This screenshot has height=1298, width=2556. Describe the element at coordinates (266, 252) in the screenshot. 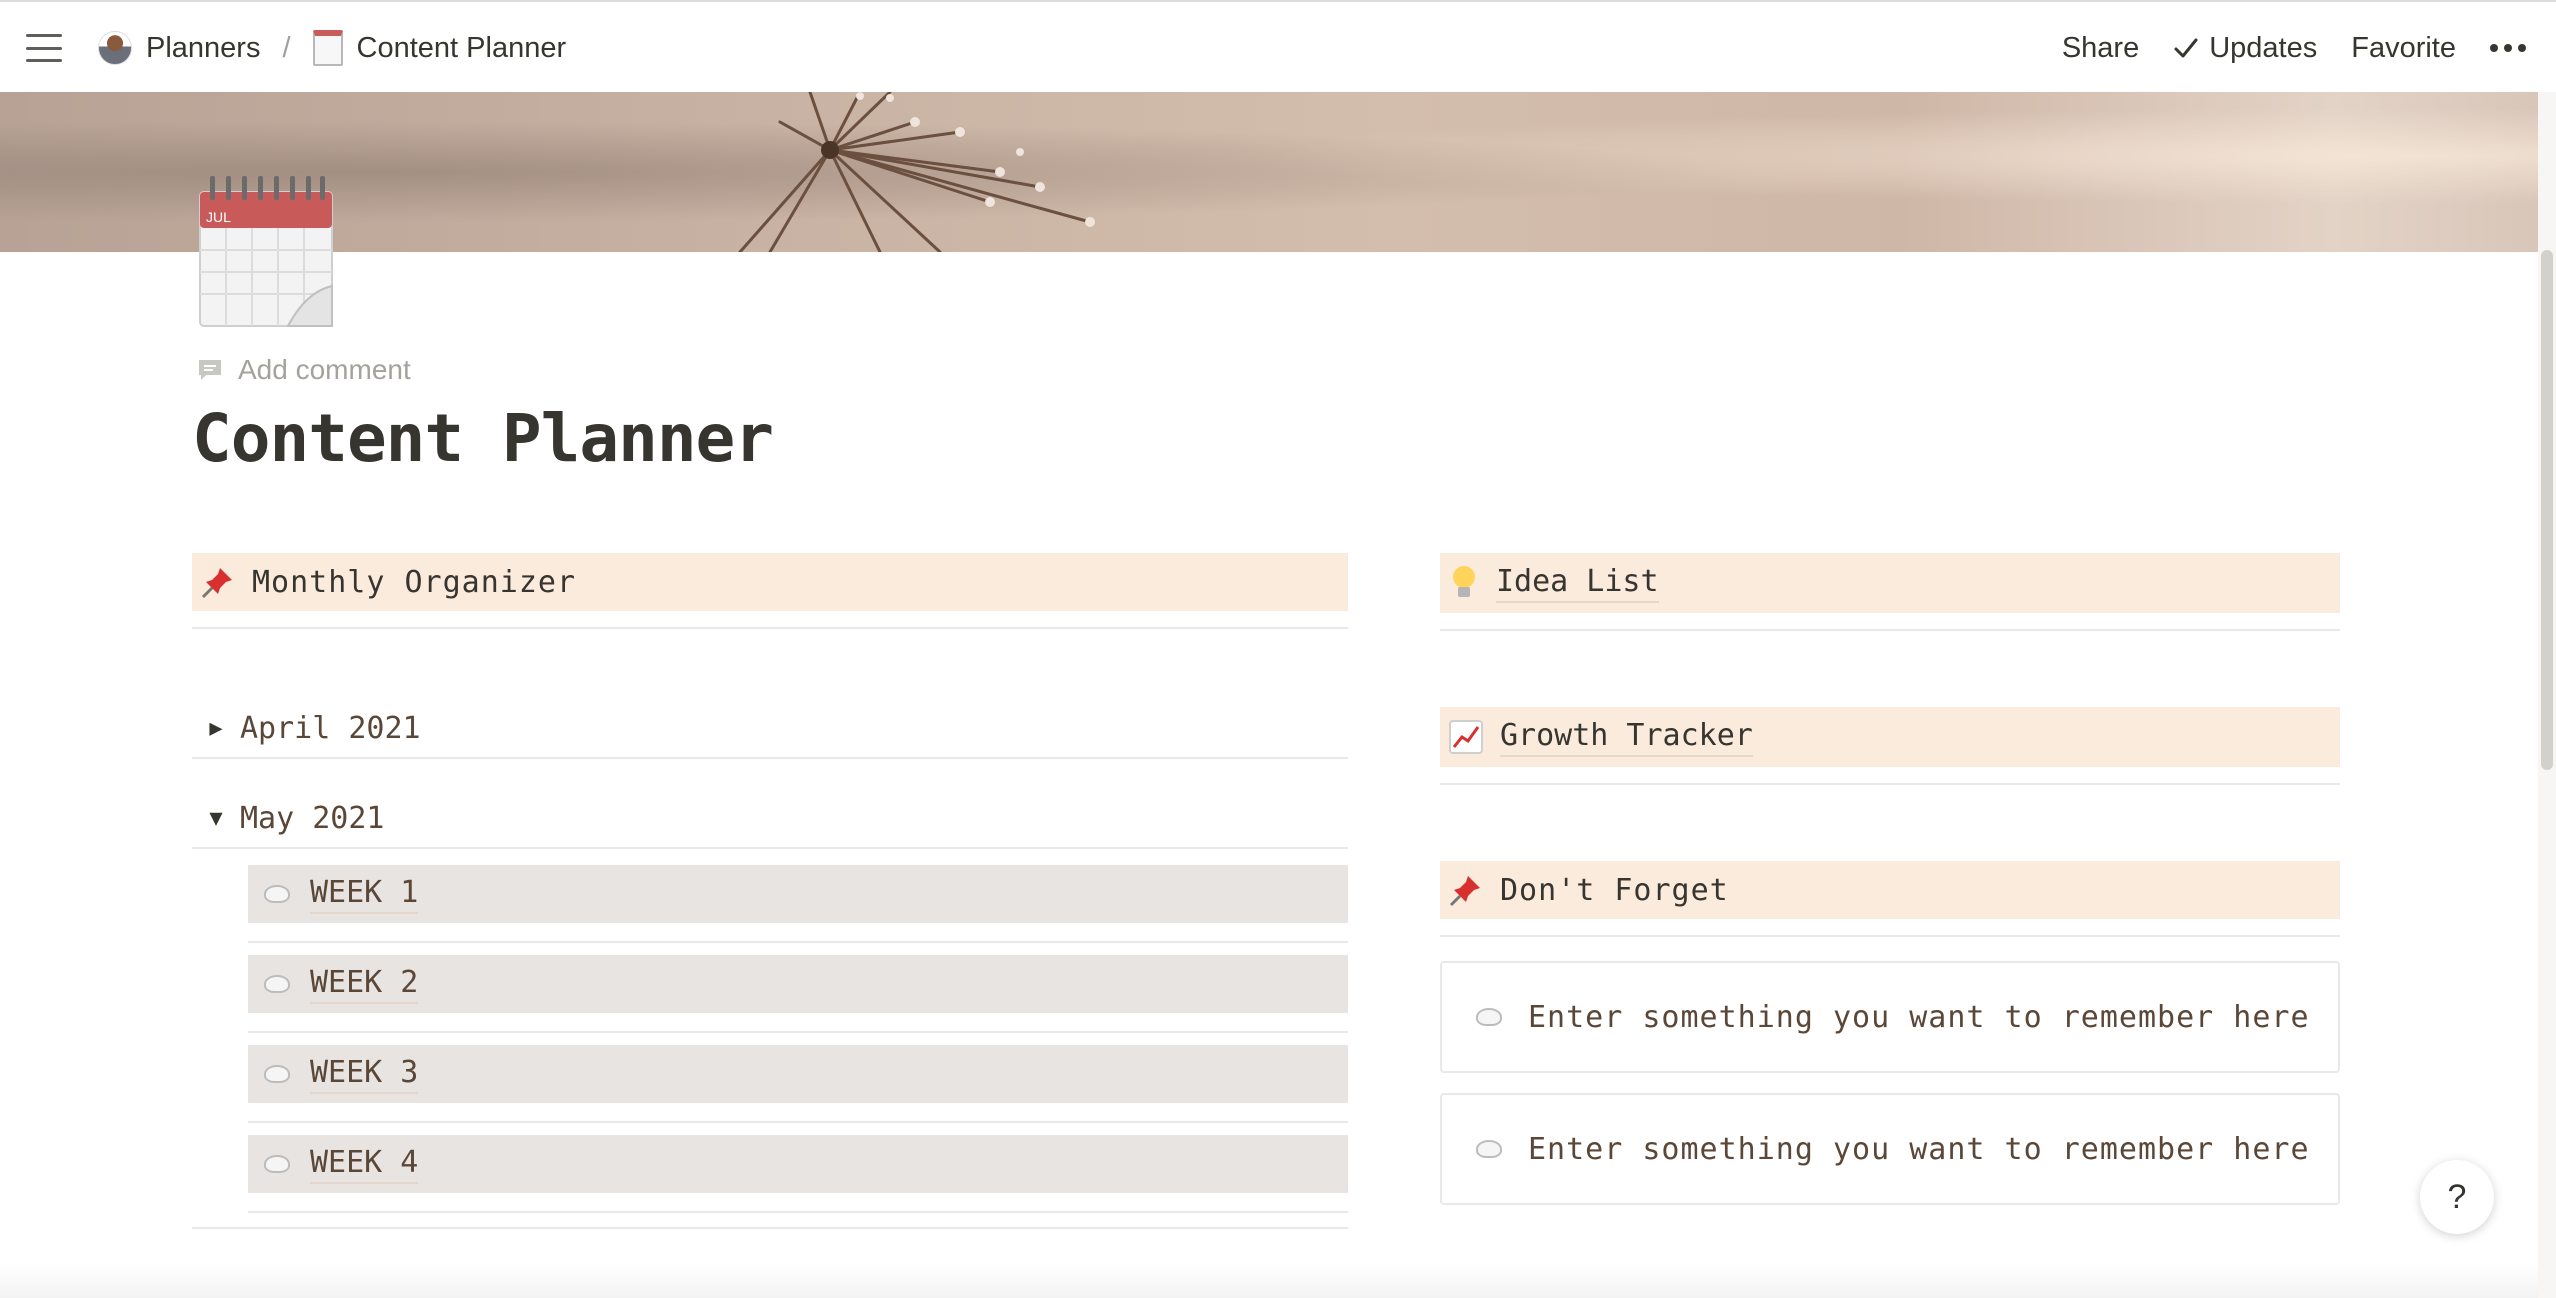

I see `calendar-icon: JUL` at that location.